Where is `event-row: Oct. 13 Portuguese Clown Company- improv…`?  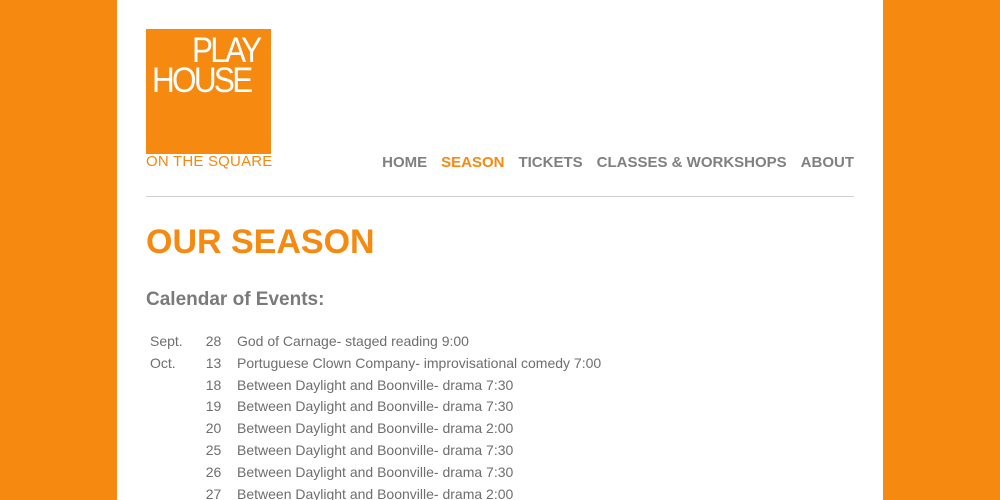
event-row: Oct. 13 Portuguese Clown Company- improv… is located at coordinates (375, 364).